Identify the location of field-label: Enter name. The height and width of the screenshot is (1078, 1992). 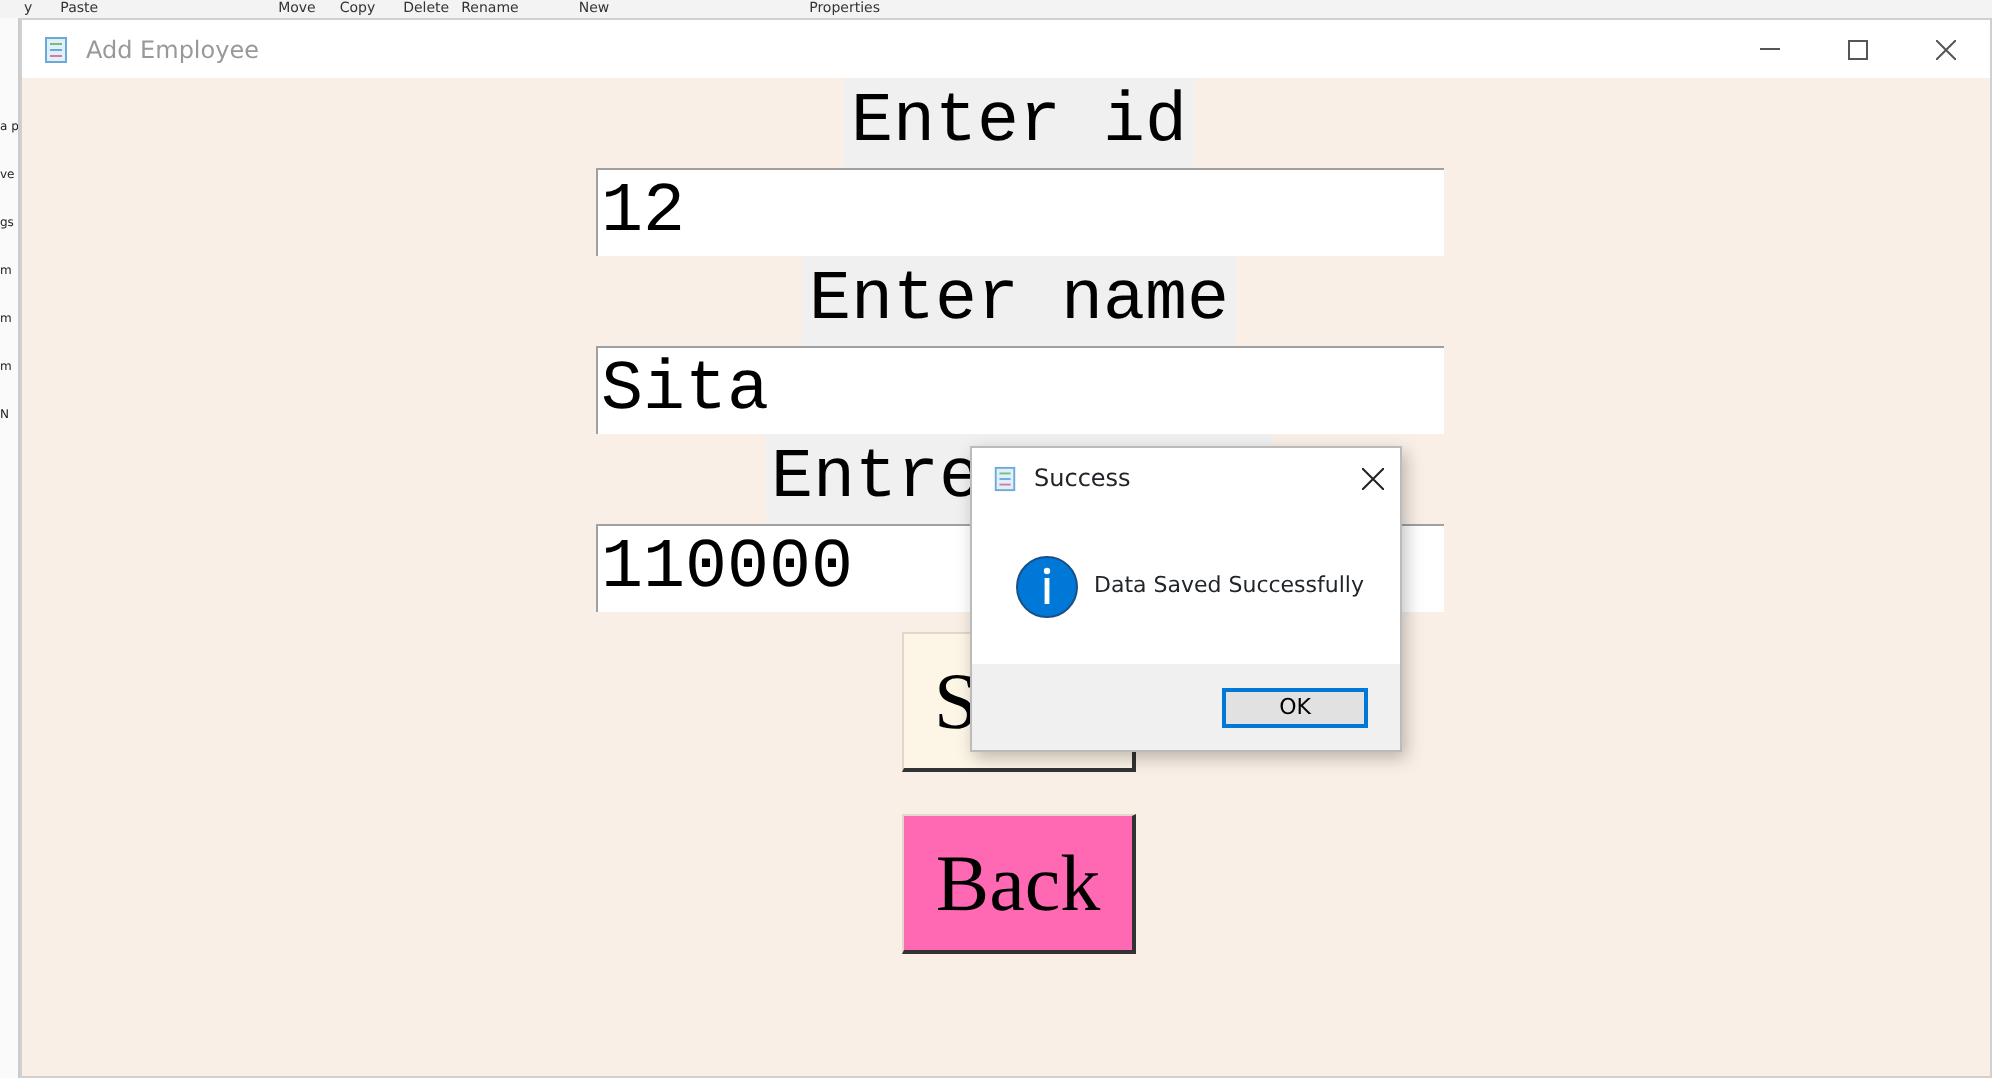
(1019, 301).